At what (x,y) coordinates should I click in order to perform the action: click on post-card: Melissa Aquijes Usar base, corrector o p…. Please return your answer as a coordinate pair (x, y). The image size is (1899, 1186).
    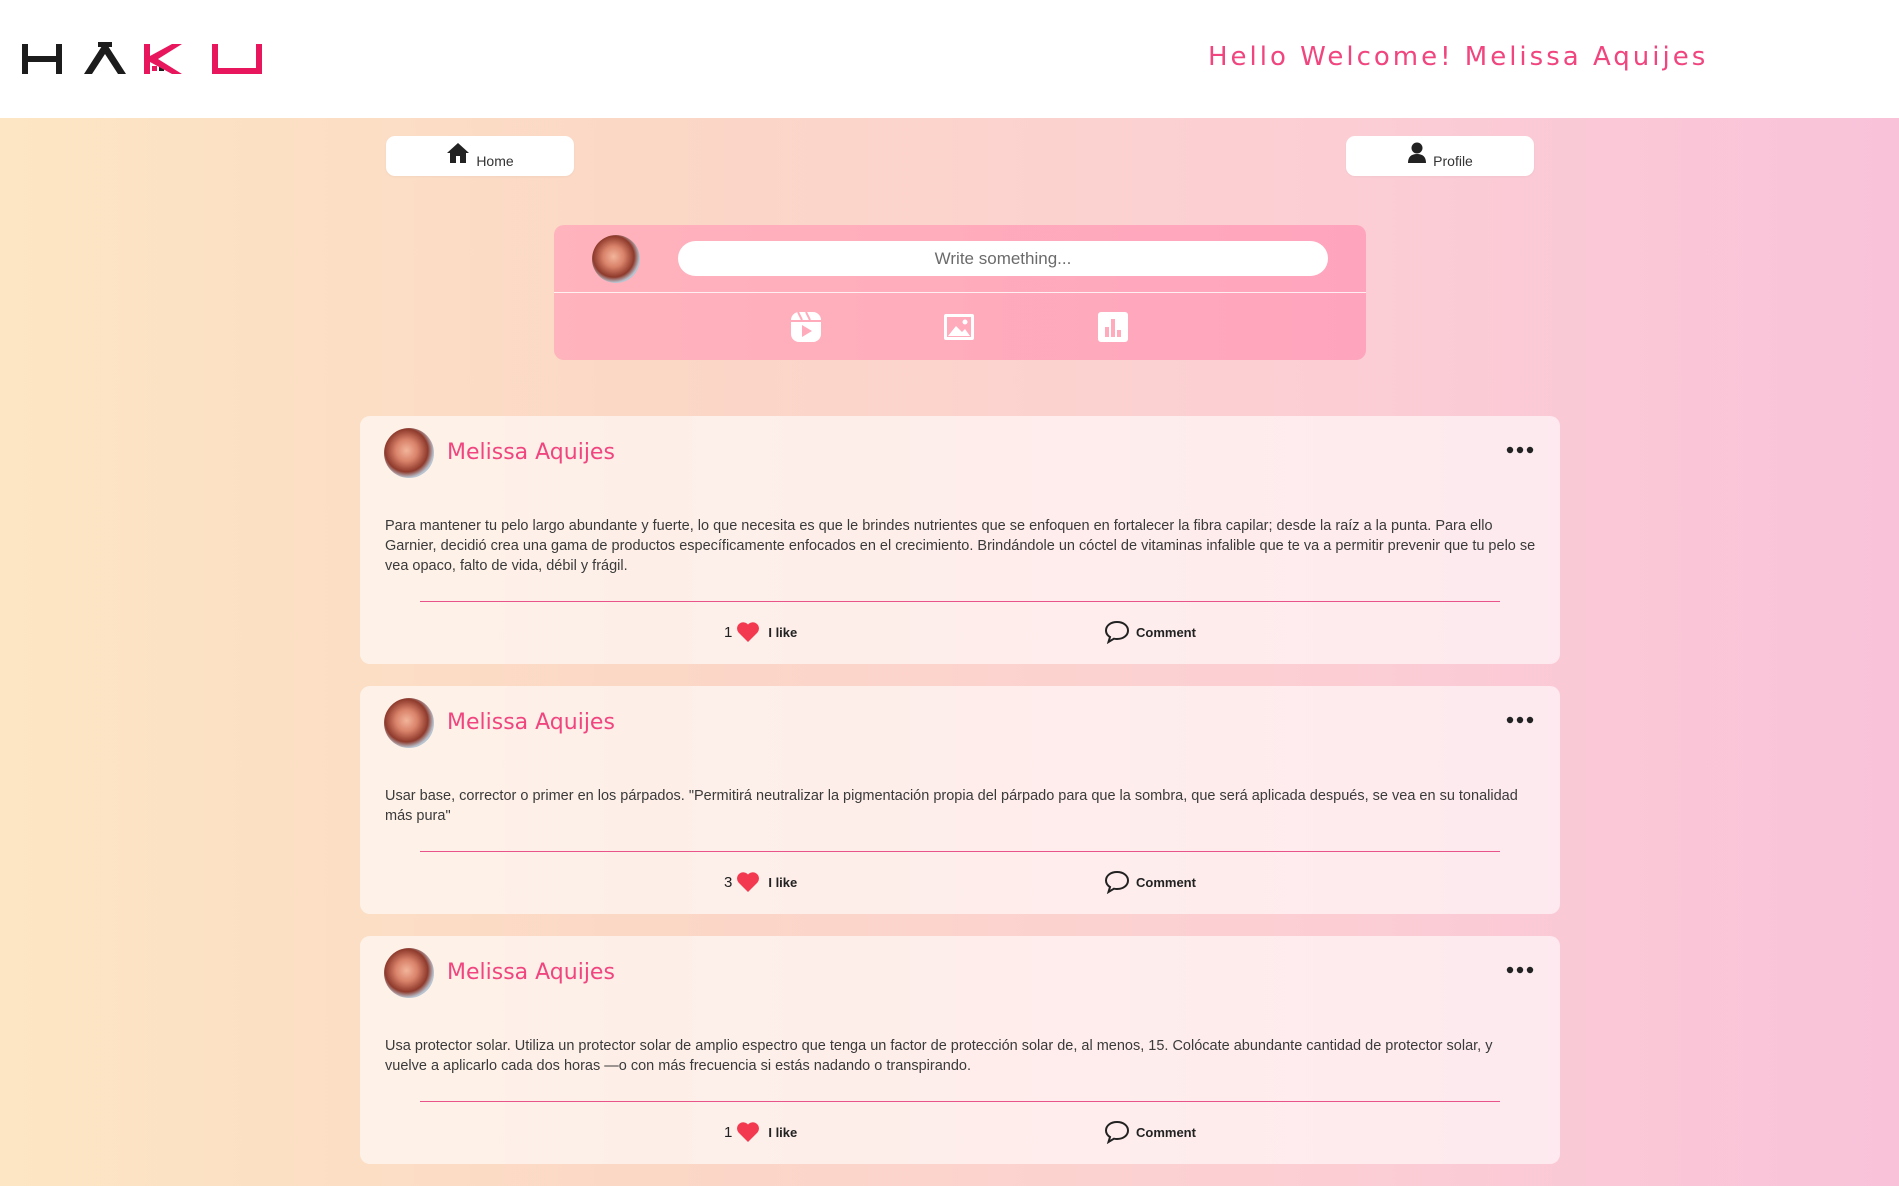
    Looking at the image, I should click on (960, 800).